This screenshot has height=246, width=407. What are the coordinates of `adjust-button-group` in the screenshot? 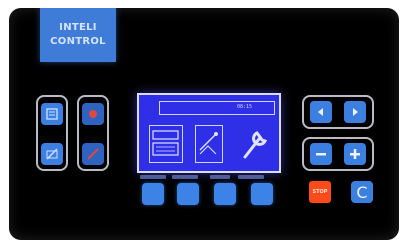 It's located at (338, 154).